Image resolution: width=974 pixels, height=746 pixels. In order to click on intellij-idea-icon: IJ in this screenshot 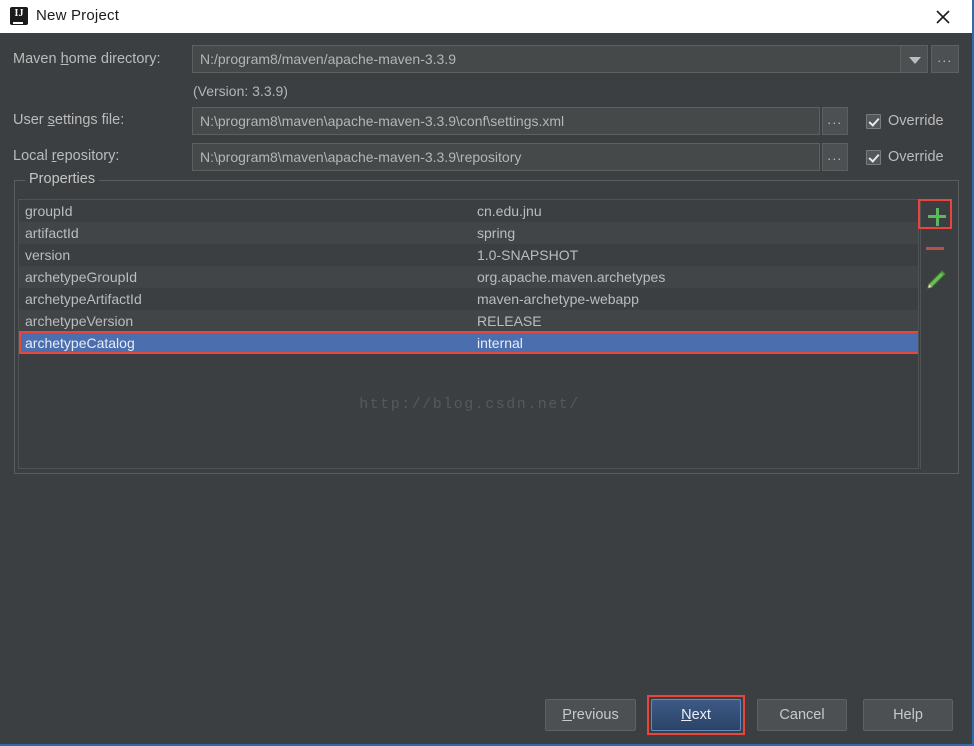, I will do `click(19, 16)`.